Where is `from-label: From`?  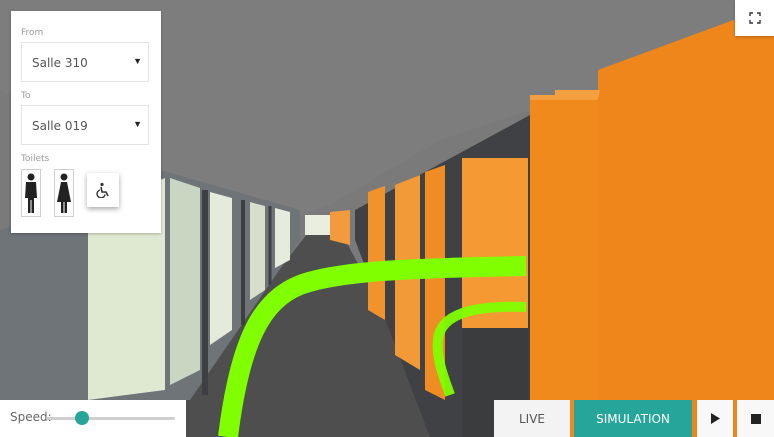
from-label: From is located at coordinates (32, 33).